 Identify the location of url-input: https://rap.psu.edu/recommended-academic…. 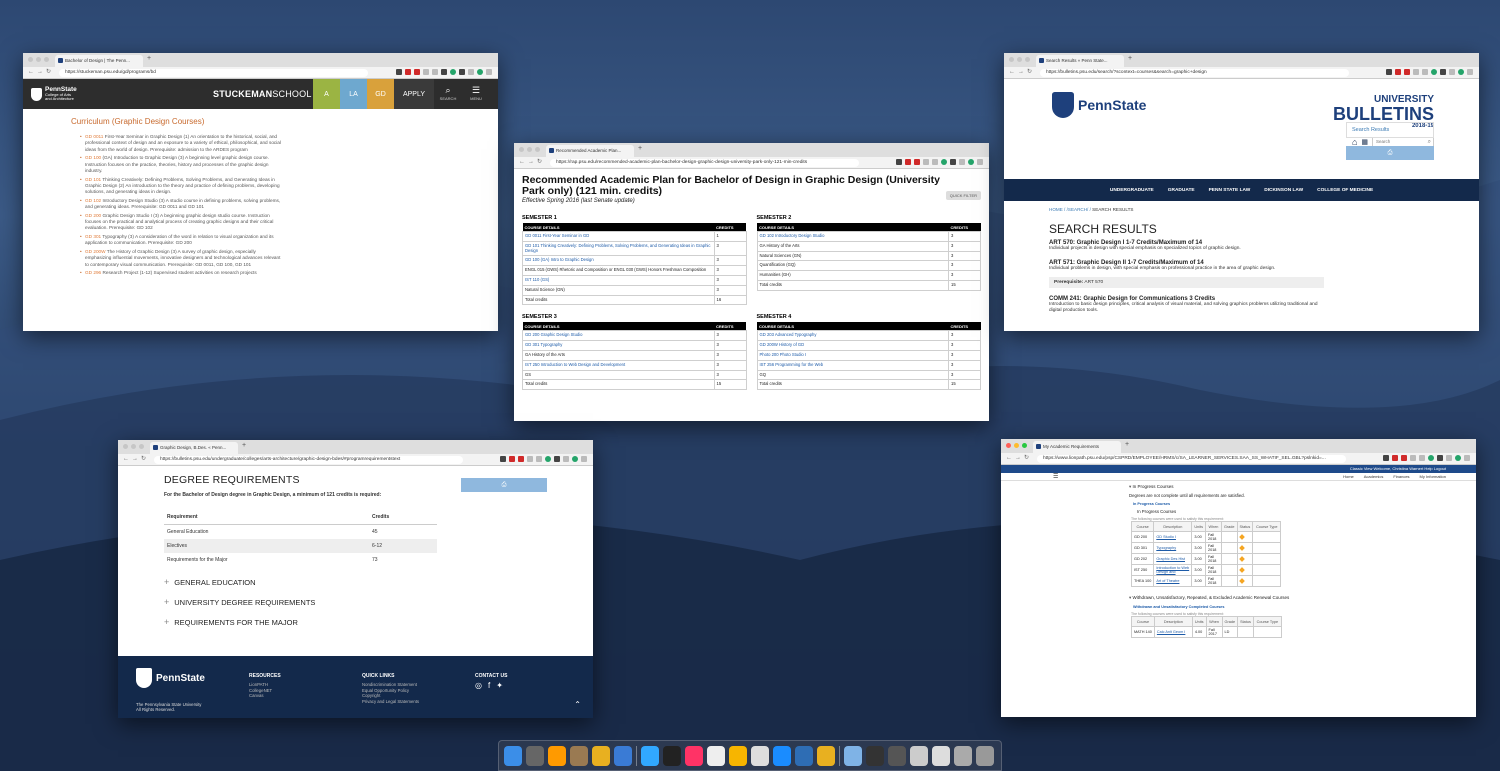
(704, 163).